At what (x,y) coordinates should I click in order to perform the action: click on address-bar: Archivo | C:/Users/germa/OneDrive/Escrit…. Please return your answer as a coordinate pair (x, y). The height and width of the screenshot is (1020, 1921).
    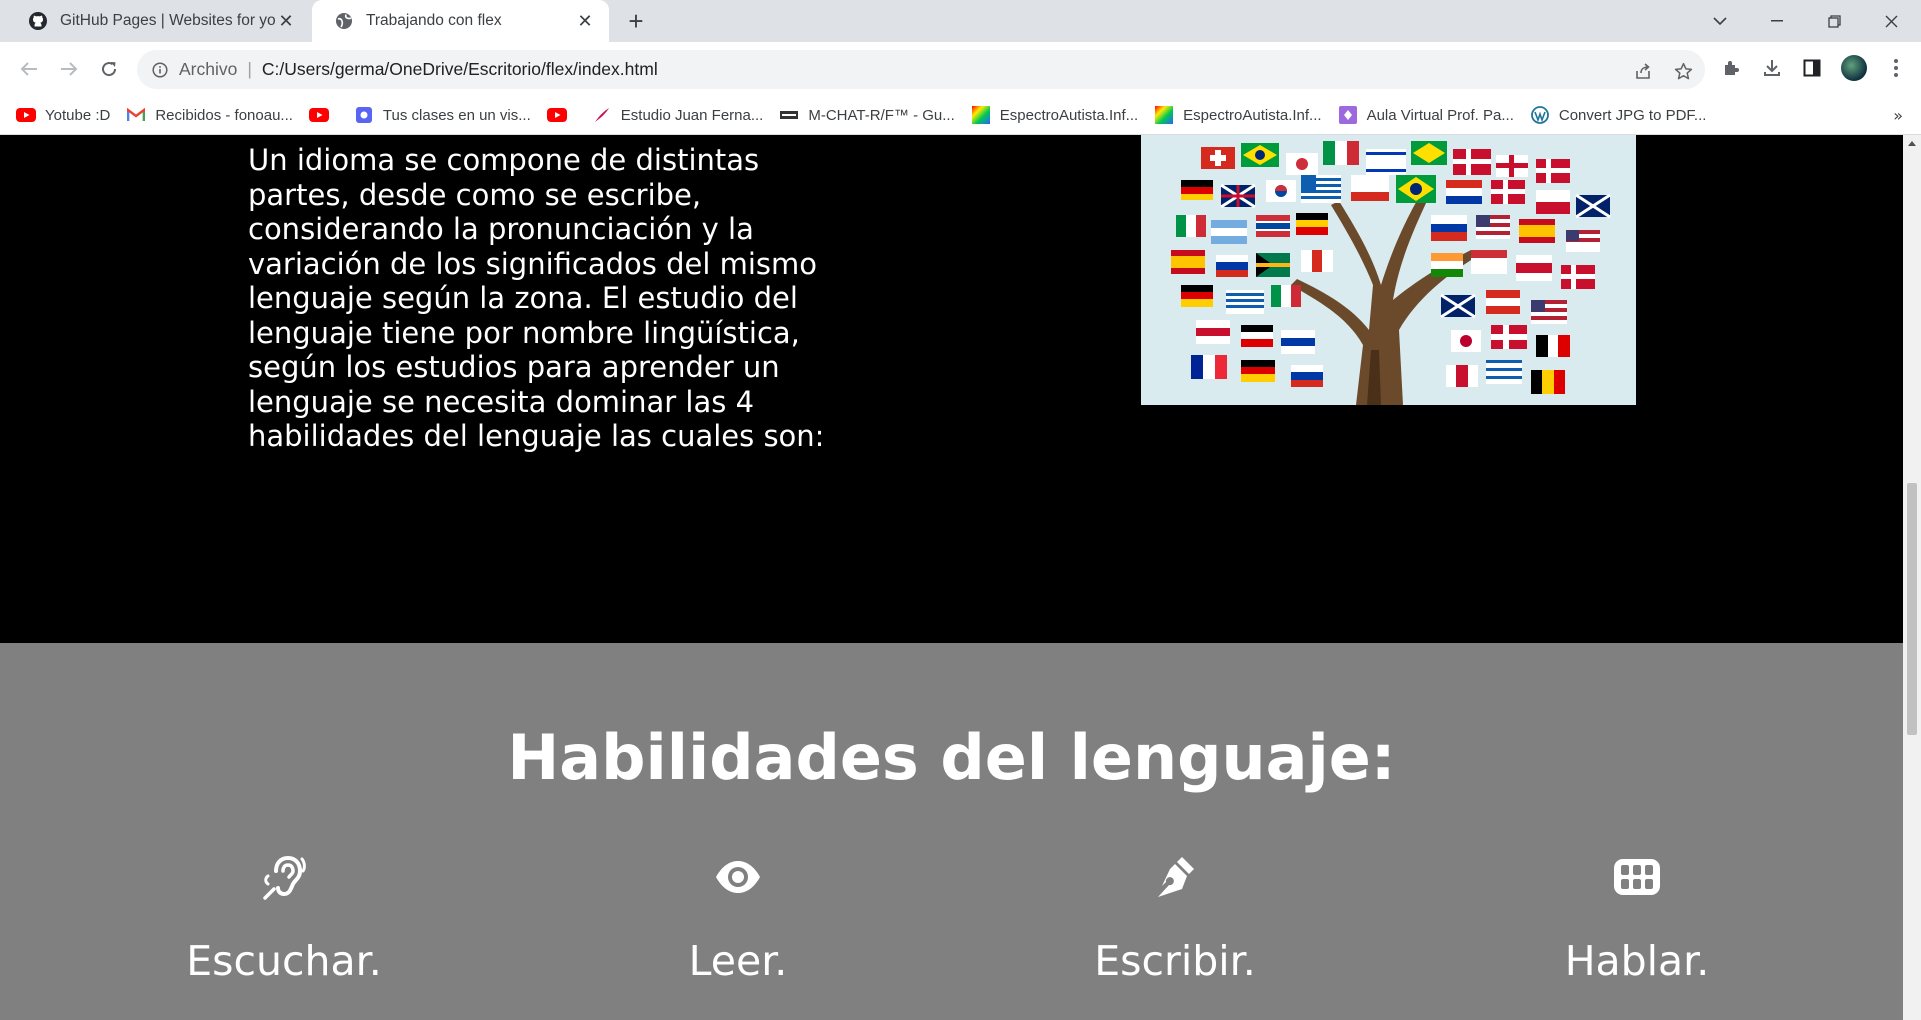
    Looking at the image, I should click on (921, 69).